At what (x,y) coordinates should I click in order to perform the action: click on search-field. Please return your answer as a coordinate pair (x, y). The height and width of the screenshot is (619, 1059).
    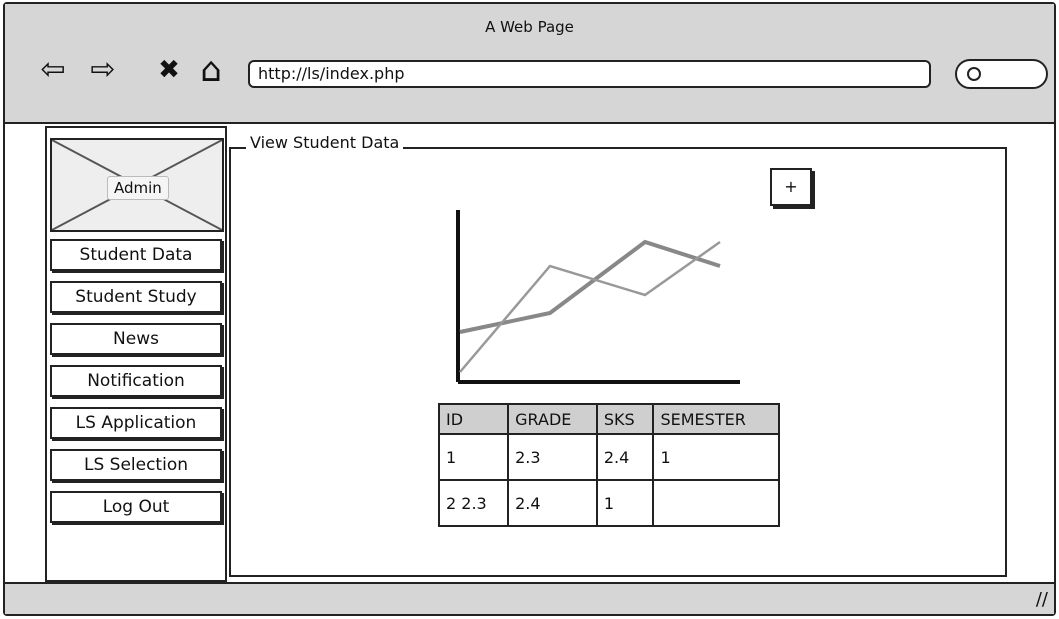
    Looking at the image, I should click on (1001, 74).